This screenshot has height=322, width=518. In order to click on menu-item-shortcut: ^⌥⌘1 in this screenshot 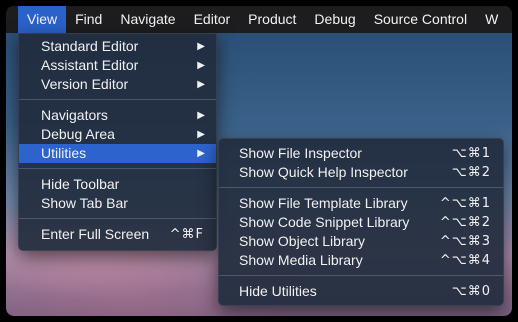, I will do `click(465, 203)`.